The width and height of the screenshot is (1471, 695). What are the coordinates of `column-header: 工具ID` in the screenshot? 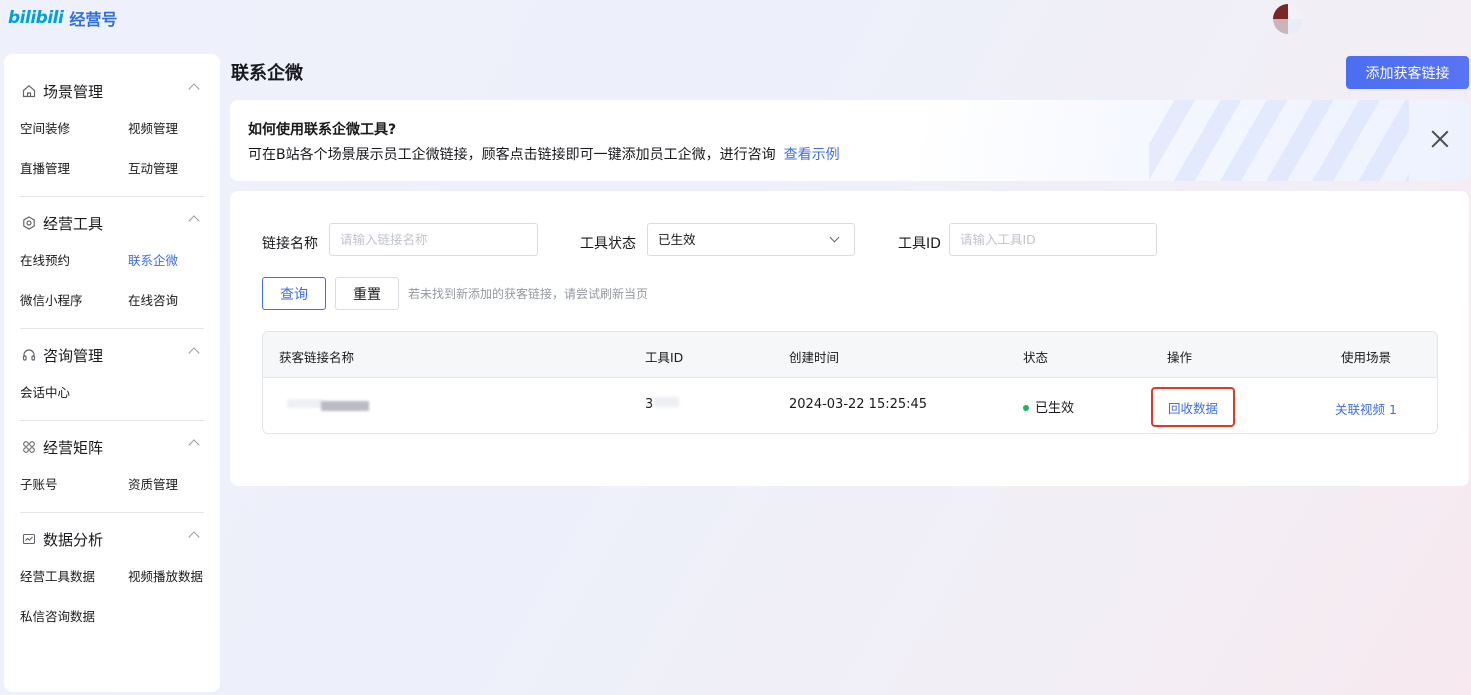 It's located at (664, 357).